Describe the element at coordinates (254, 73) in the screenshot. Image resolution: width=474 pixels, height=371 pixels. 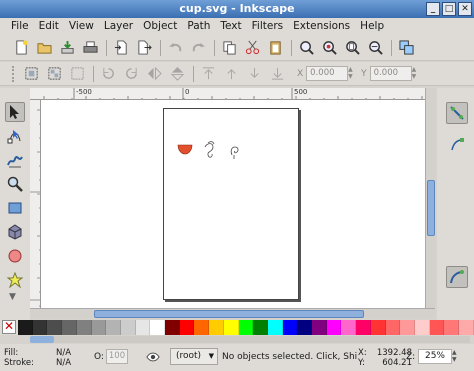
I see `lower-button` at that location.